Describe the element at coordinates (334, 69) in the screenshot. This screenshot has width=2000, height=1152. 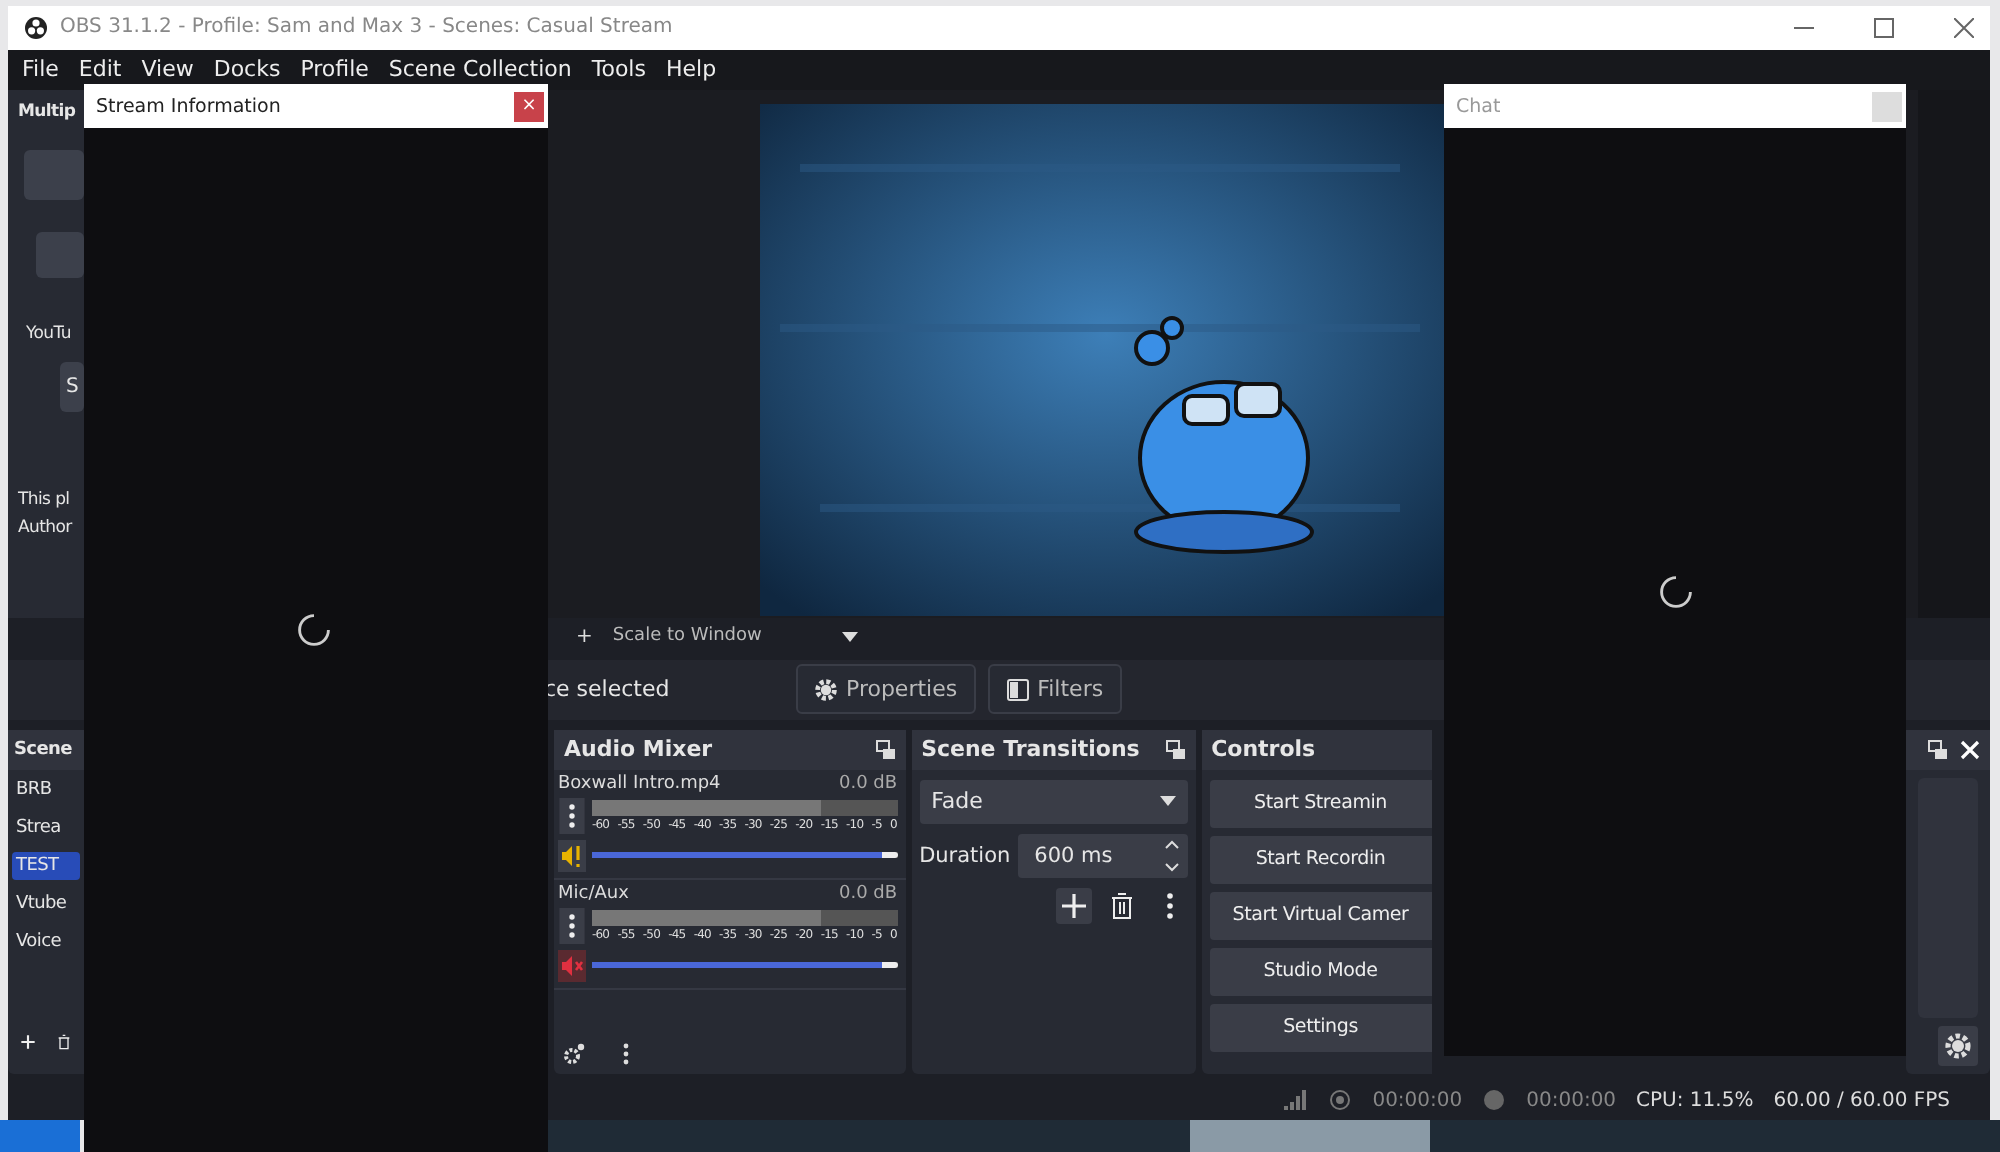
I see `menu-item: Profile` at that location.